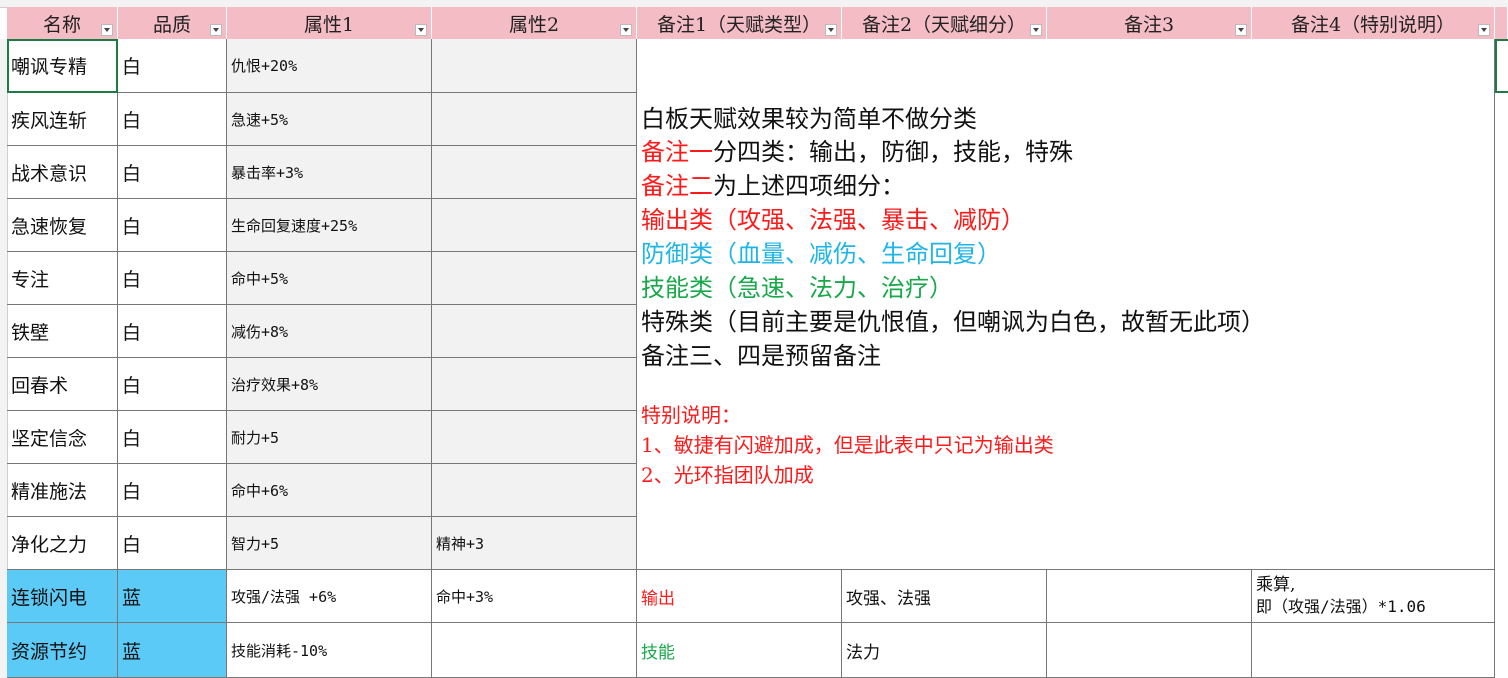  What do you see at coordinates (329, 596) in the screenshot?
I see `cell-attr1: 攻强/法强 +6%` at bounding box center [329, 596].